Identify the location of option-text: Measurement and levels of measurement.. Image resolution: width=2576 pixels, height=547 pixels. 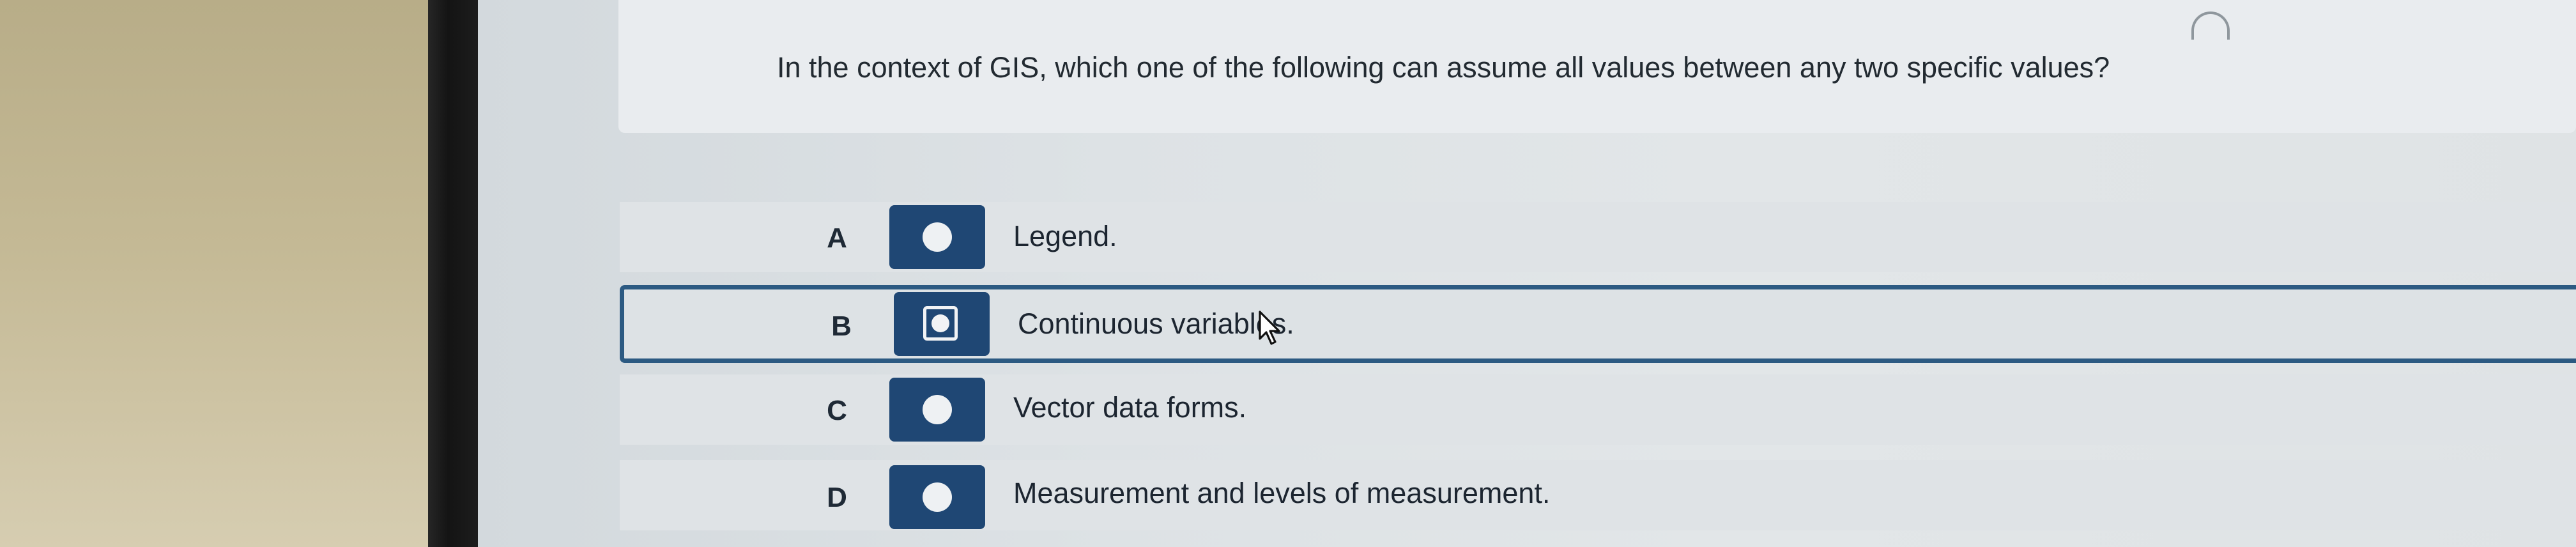
(1282, 493).